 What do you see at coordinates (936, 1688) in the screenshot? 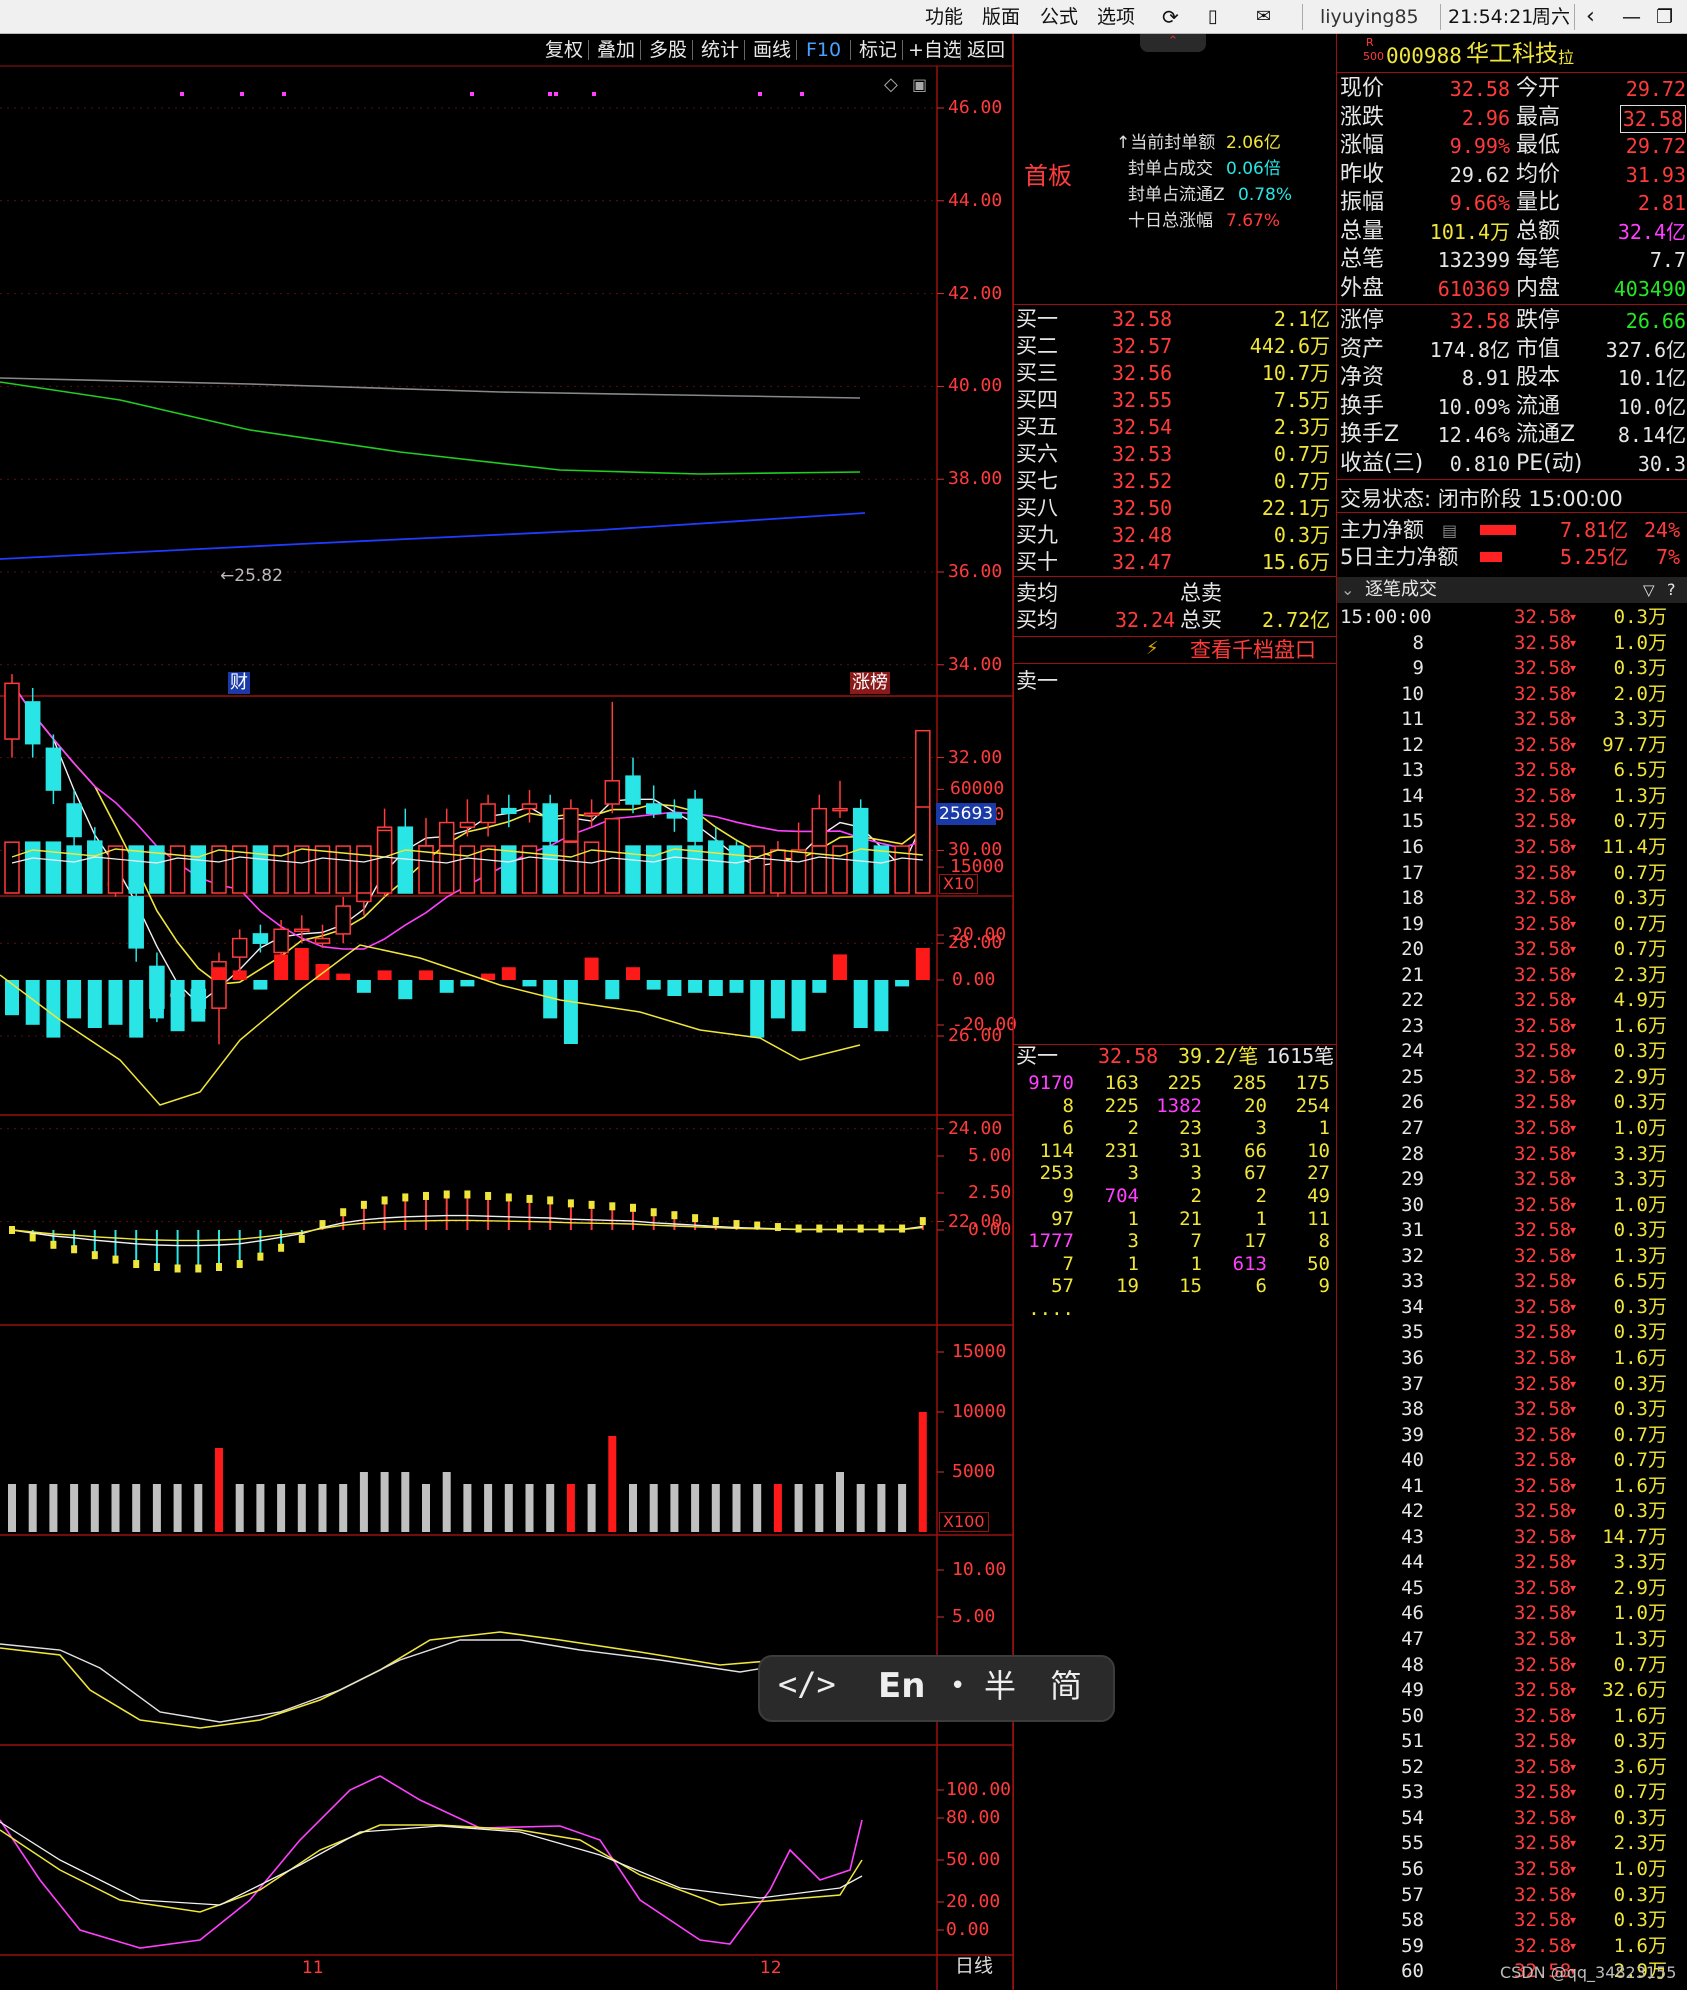
I see `ime-toolbar: </> En • 半 简` at bounding box center [936, 1688].